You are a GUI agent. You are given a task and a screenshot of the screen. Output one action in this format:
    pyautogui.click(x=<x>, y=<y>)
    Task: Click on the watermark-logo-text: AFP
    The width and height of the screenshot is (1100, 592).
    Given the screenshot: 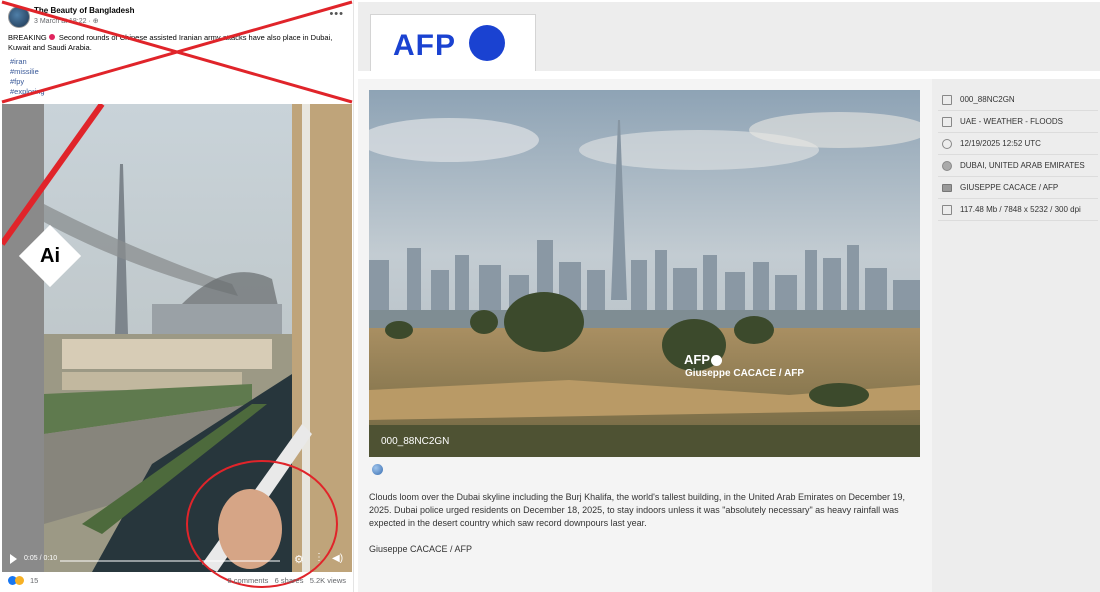 What is the action you would take?
    pyautogui.click(x=697, y=359)
    